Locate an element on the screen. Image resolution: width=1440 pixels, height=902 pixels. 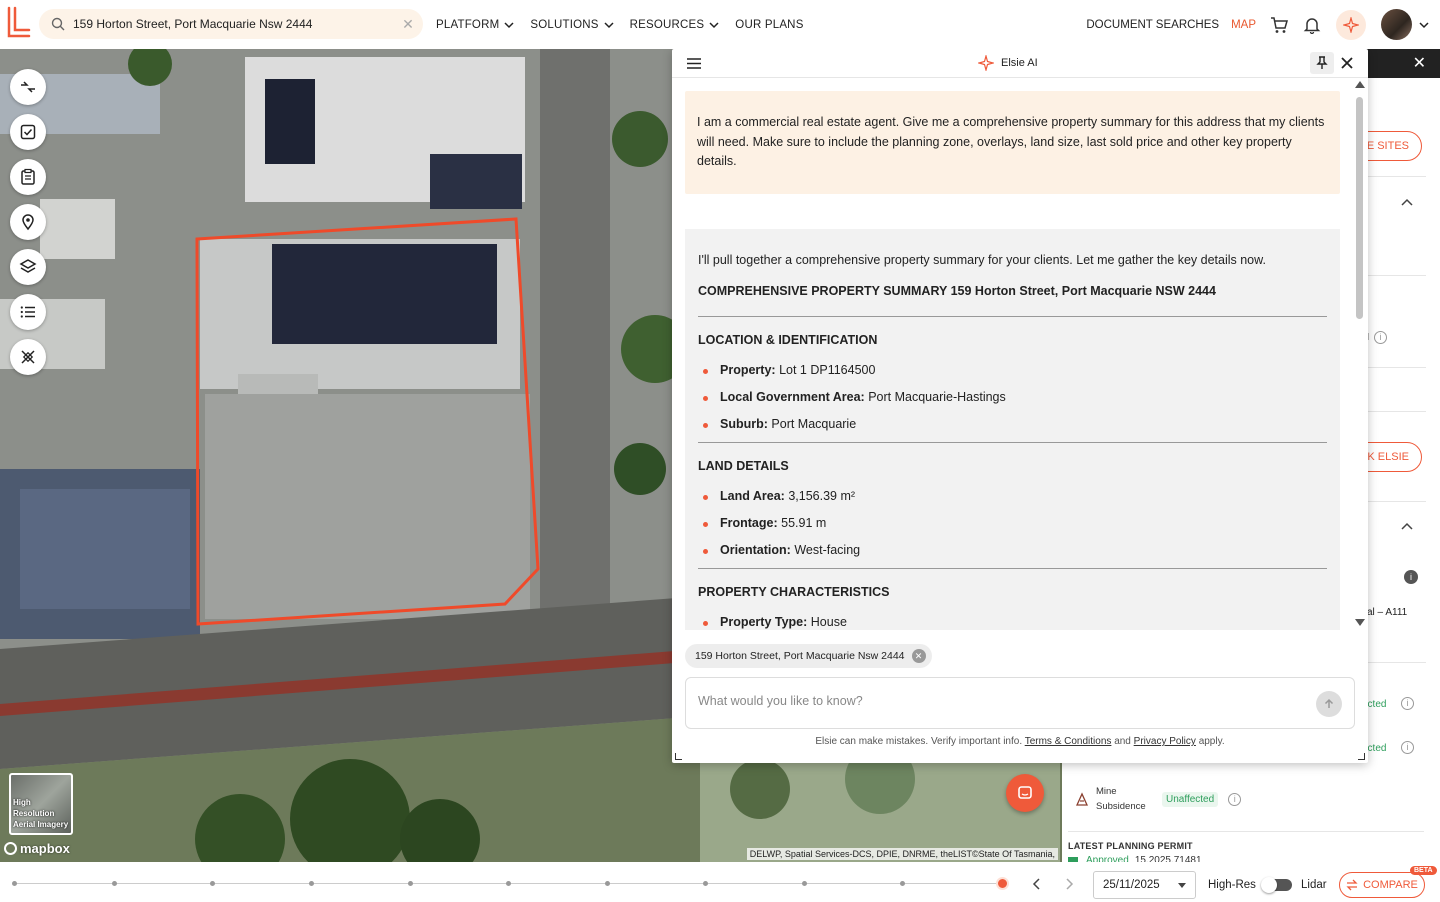
lidar-label: Lidar is located at coordinates (1314, 885).